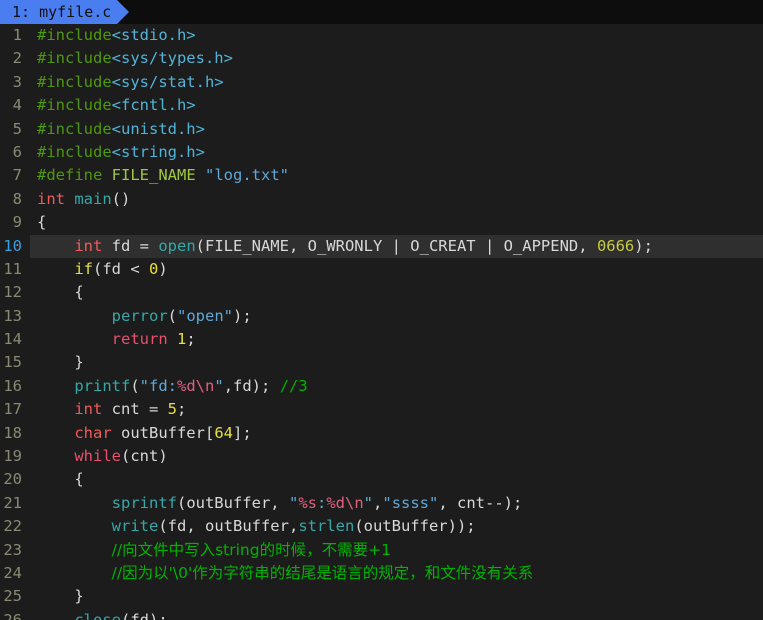 The width and height of the screenshot is (763, 620). I want to click on code-text: #include<sys/stat.h>, so click(396, 82).